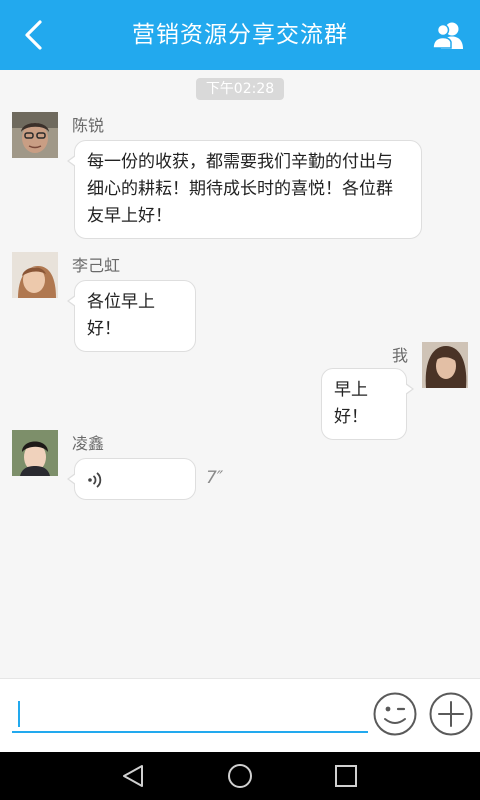  Describe the element at coordinates (19, 714) in the screenshot. I see `text-cursor` at that location.